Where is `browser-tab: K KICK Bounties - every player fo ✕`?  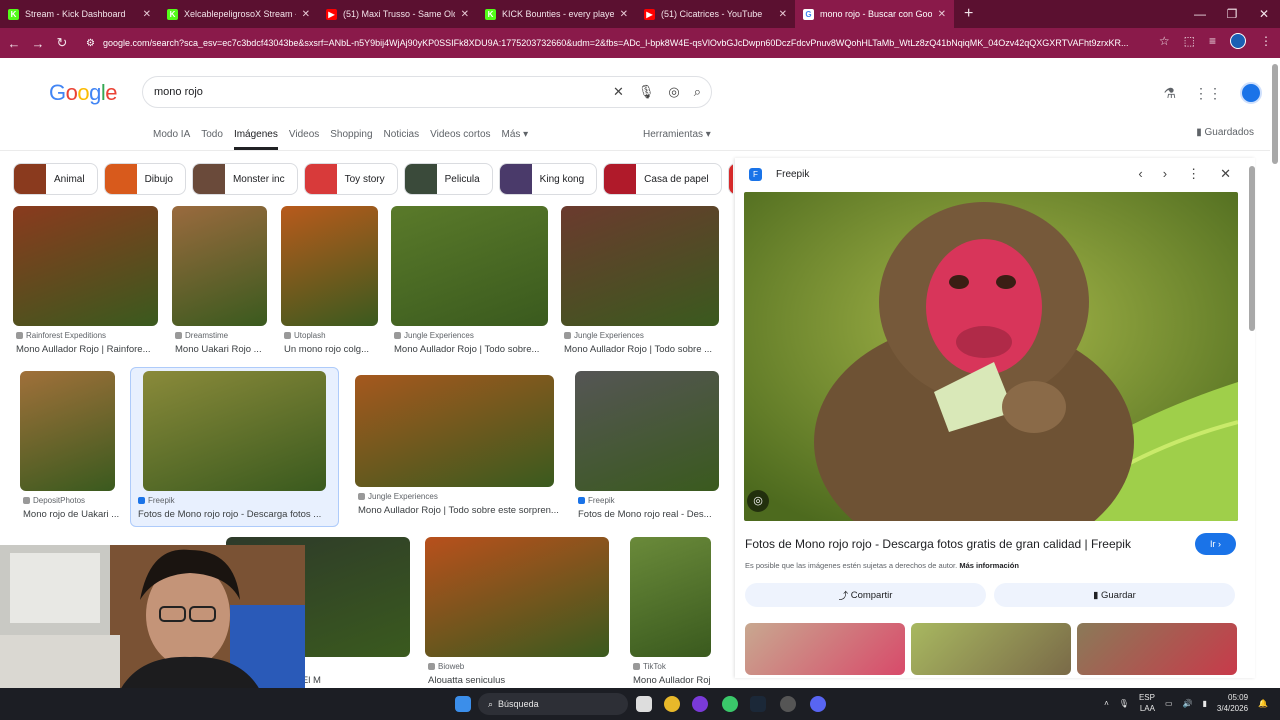 browser-tab: K KICK Bounties - every player fo ✕ is located at coordinates (556, 14).